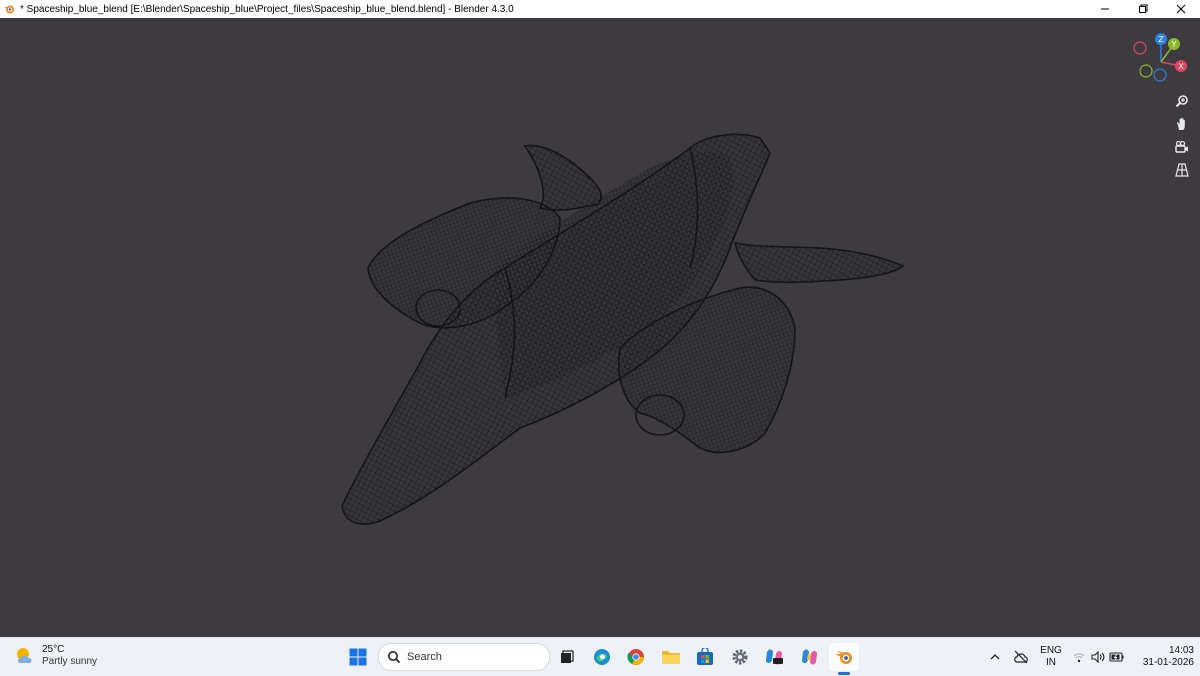 This screenshot has height=676, width=1200. Describe the element at coordinates (53, 649) in the screenshot. I see `weather-temperature: 25°C` at that location.